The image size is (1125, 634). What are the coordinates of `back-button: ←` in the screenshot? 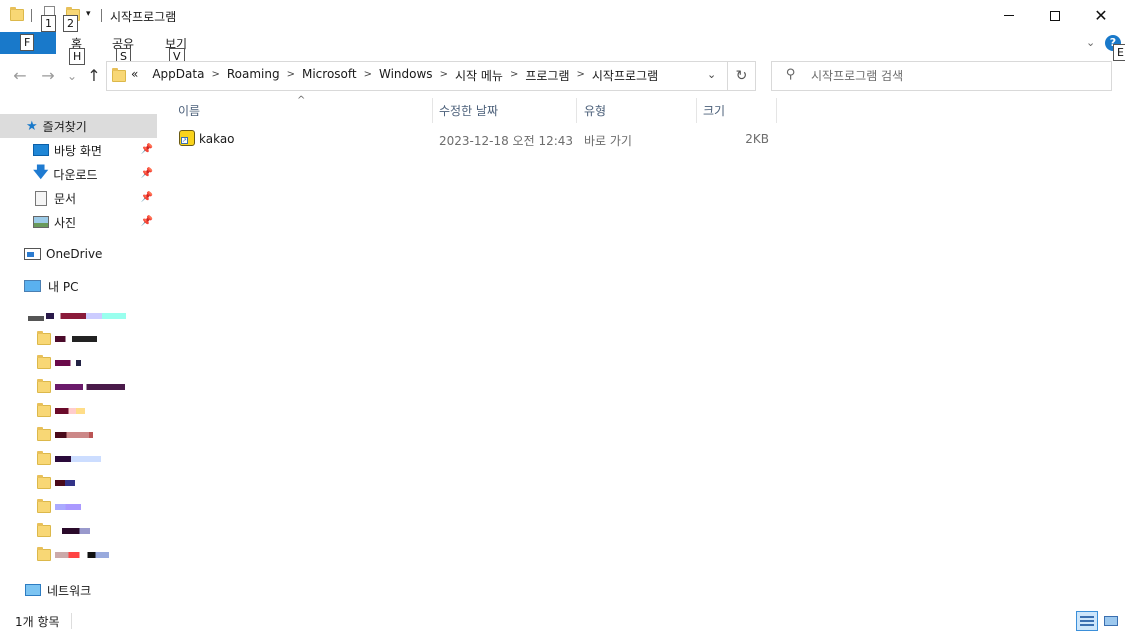 It's located at (20, 76).